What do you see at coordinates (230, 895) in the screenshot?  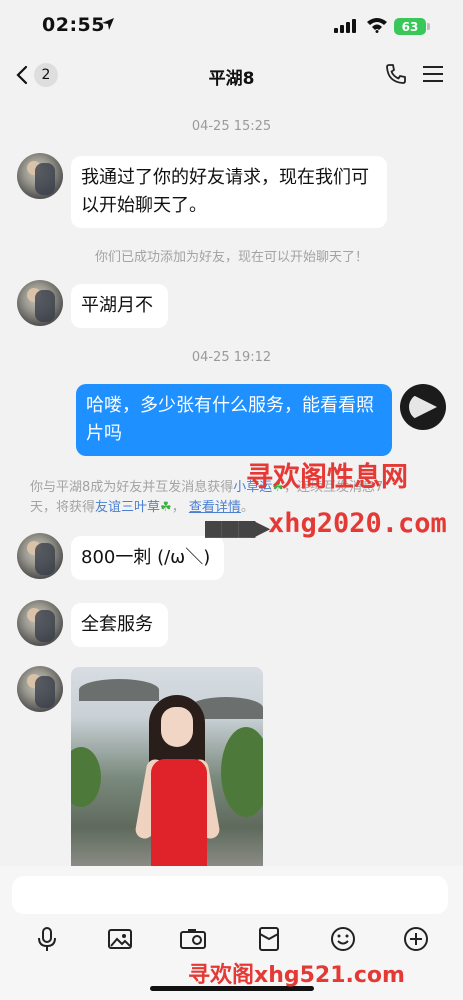 I see `message-input` at bounding box center [230, 895].